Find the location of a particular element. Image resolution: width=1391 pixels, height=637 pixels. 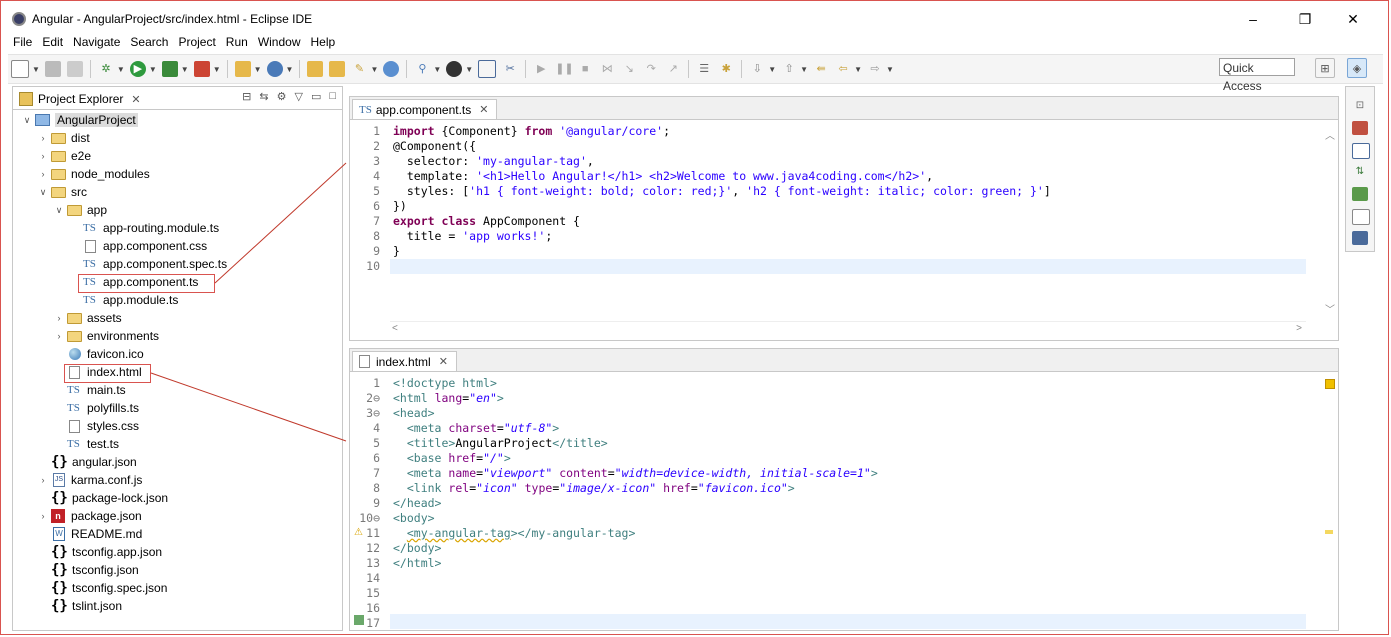

tree-item: favicon.ico is located at coordinates (98, 354).